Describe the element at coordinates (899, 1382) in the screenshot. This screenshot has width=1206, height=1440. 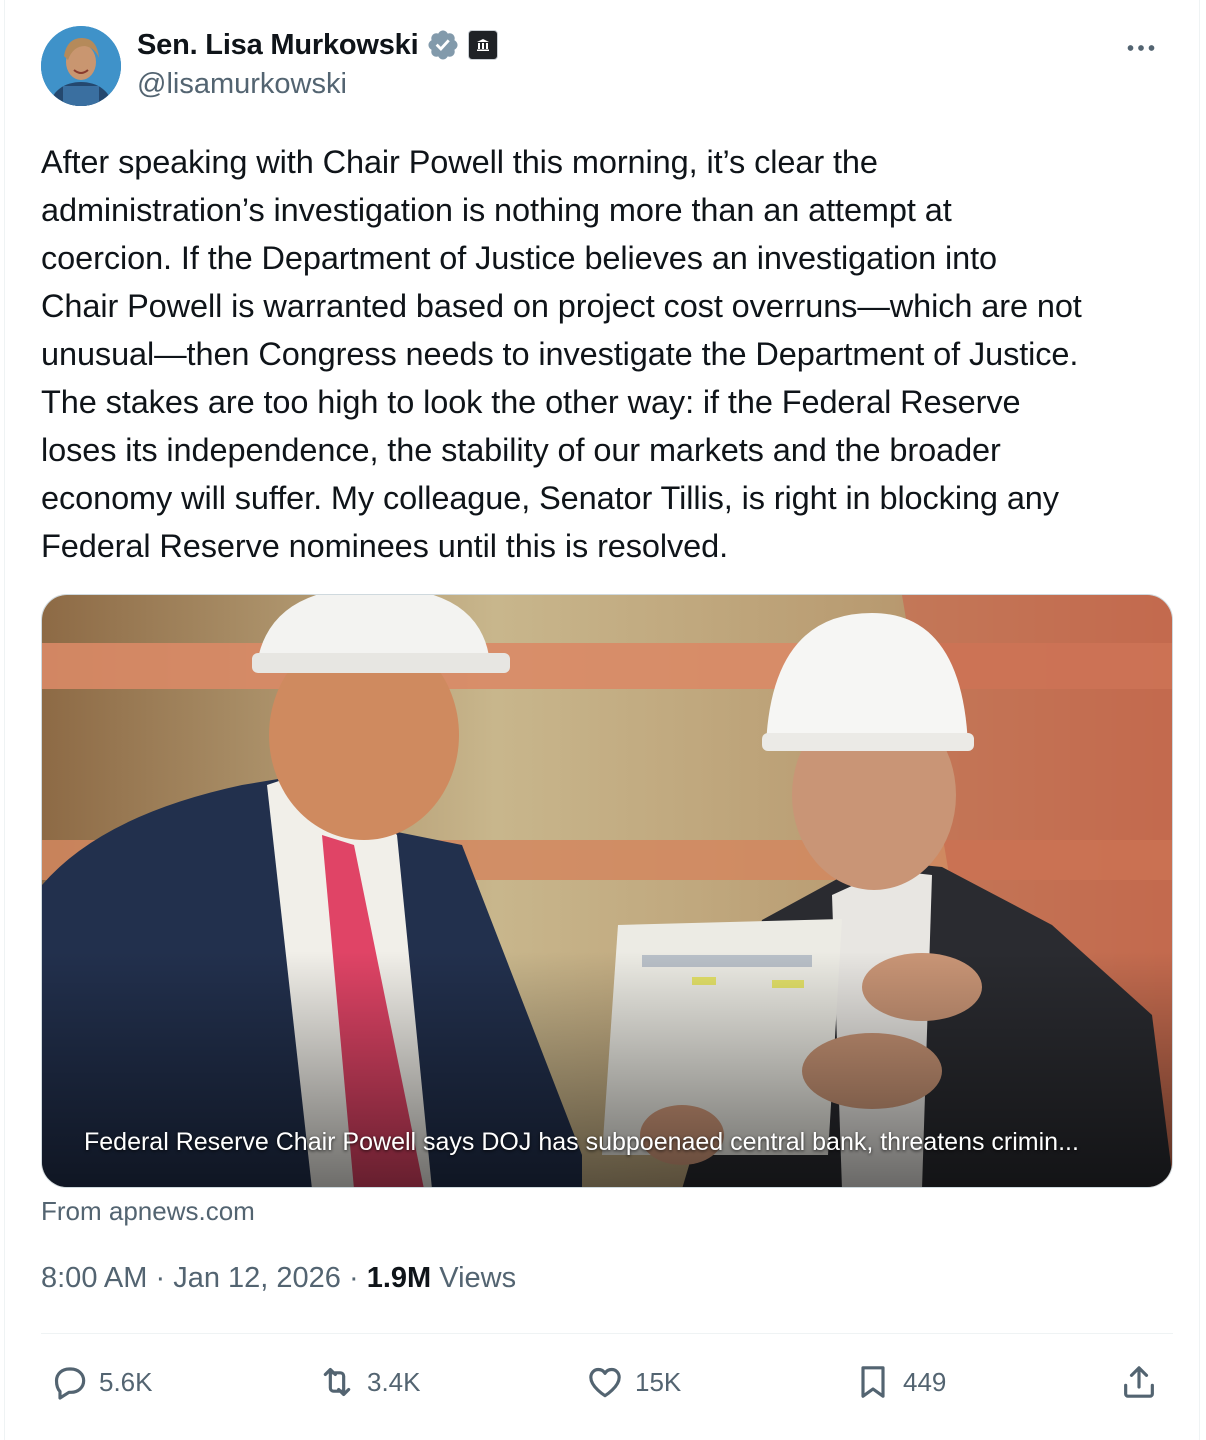
I see `bookmark-button: 449` at that location.